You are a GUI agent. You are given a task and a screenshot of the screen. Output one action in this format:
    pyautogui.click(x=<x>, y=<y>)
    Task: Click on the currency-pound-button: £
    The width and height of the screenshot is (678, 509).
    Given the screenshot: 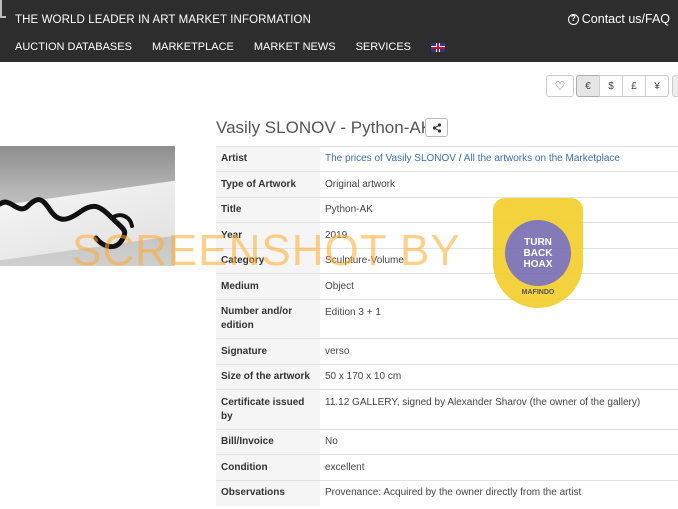 What is the action you would take?
    pyautogui.click(x=634, y=86)
    